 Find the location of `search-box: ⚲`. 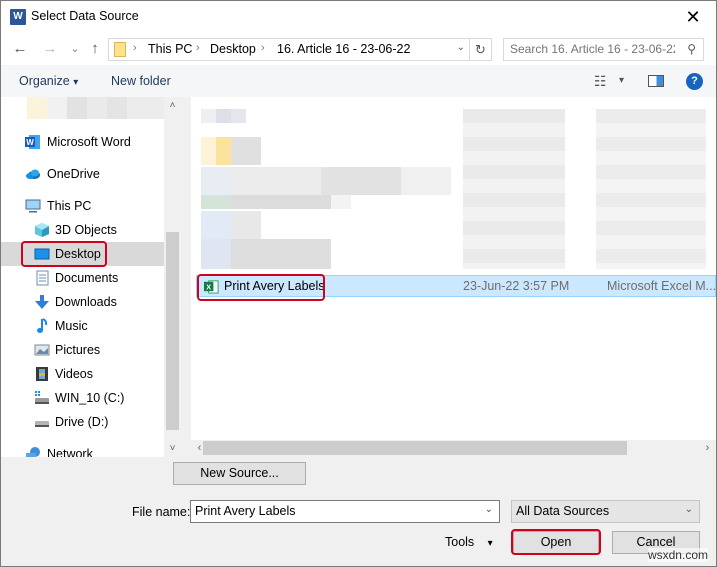

search-box: ⚲ is located at coordinates (603, 49).